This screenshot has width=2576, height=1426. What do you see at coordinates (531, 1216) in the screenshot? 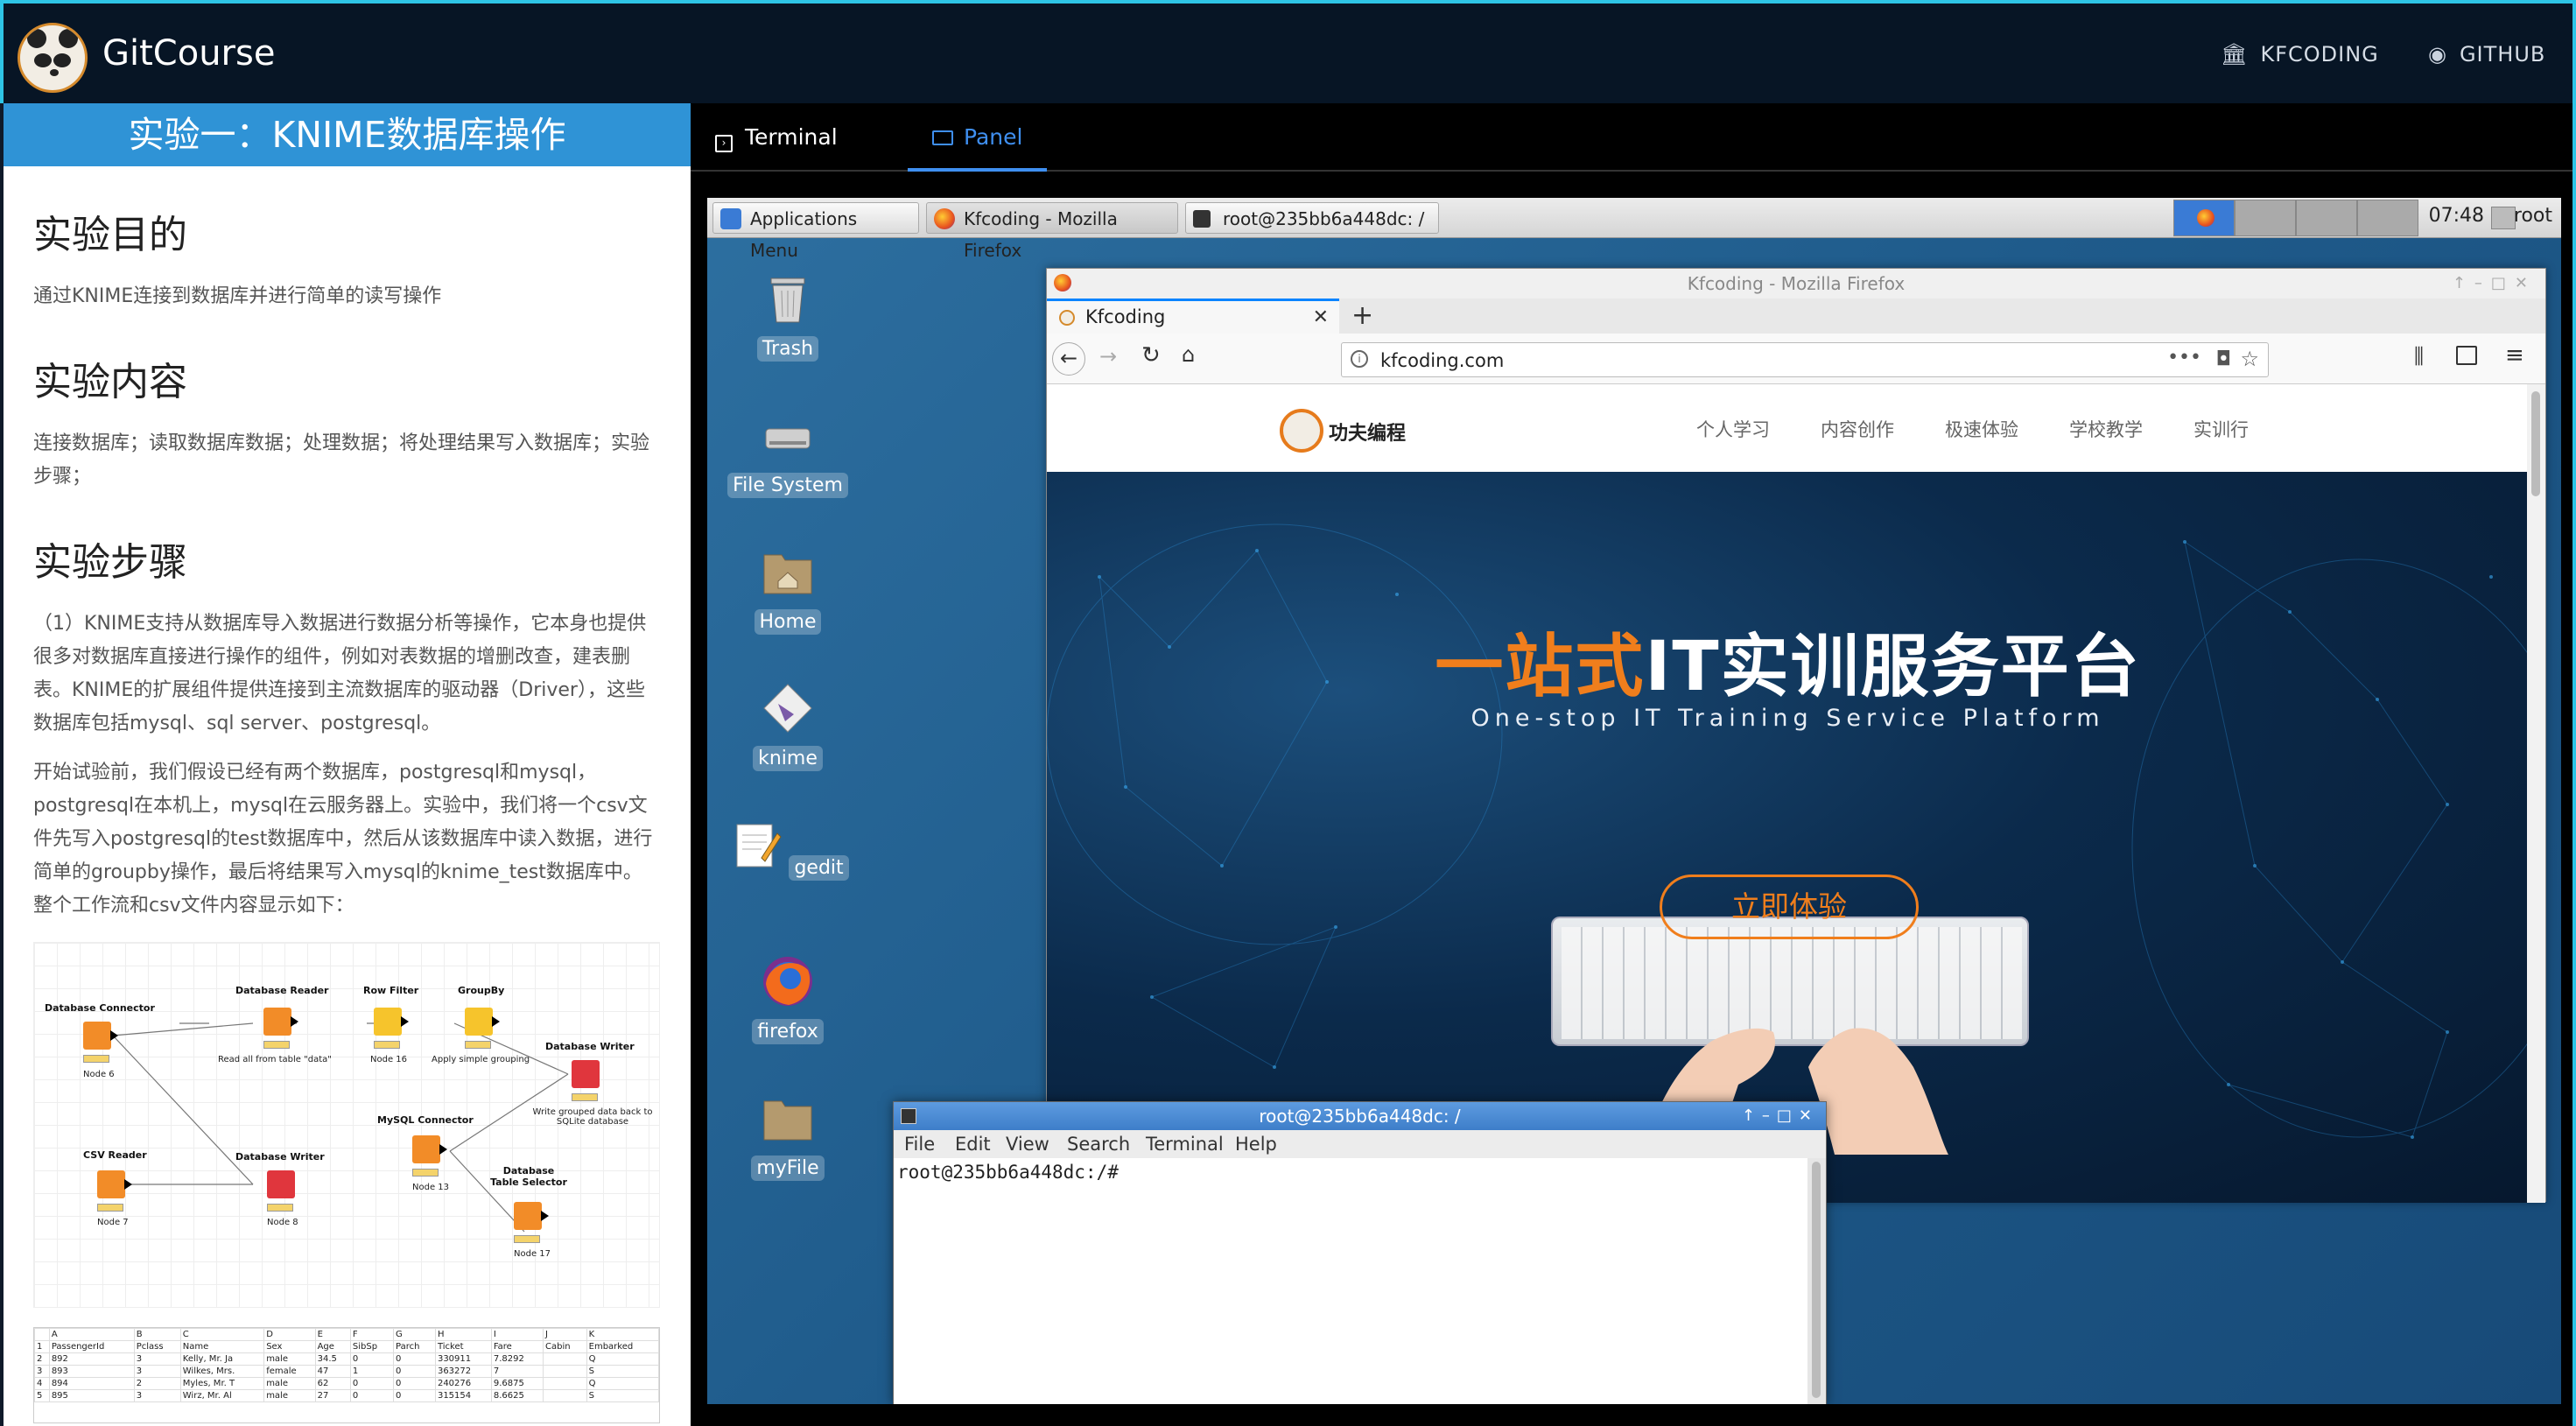
I see `wf-node-table-selector` at bounding box center [531, 1216].